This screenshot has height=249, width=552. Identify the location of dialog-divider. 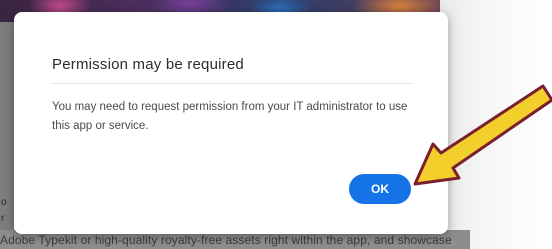
(232, 83).